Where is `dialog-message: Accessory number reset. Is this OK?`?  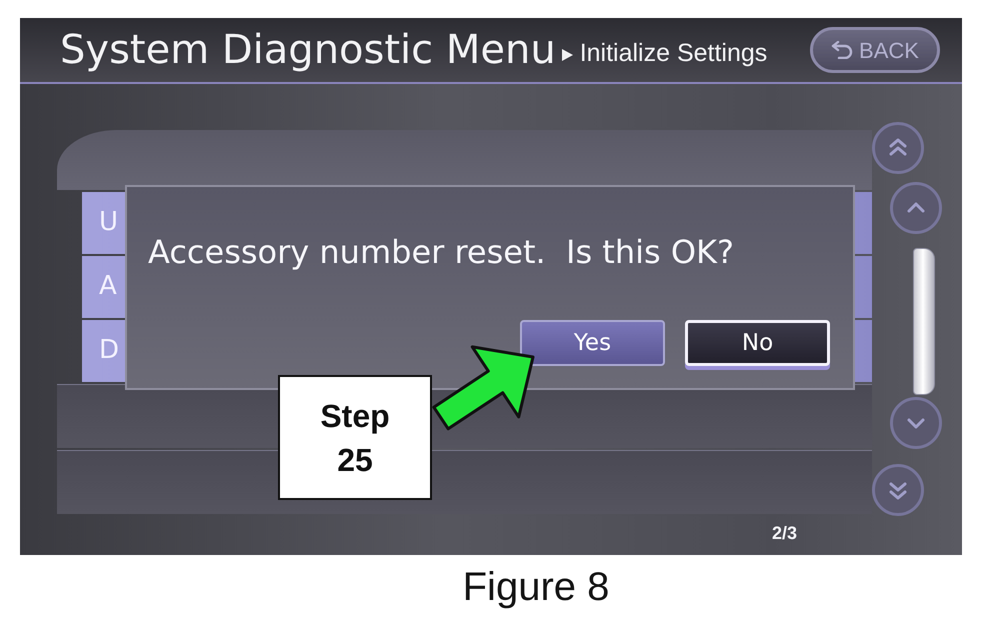 dialog-message: Accessory number reset. Is this OK? is located at coordinates (442, 252).